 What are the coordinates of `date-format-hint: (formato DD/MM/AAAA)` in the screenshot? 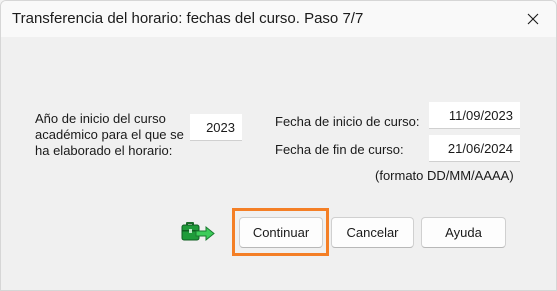 It's located at (444, 175).